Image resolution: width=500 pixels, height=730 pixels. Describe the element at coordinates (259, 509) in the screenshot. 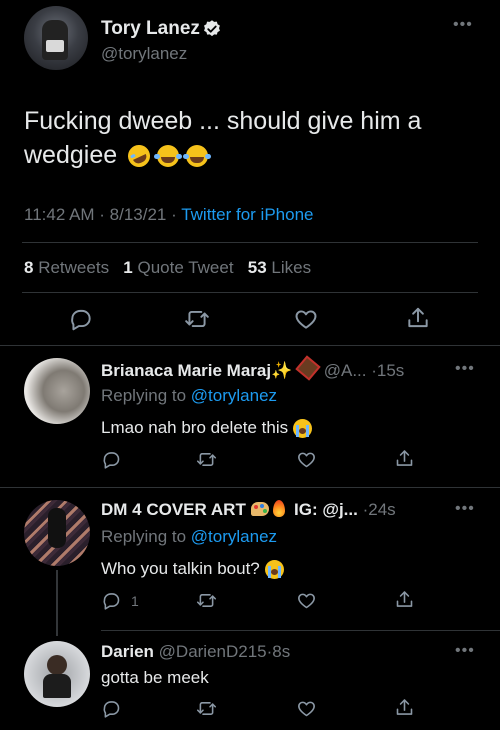

I see `artist-palette-emoji` at that location.